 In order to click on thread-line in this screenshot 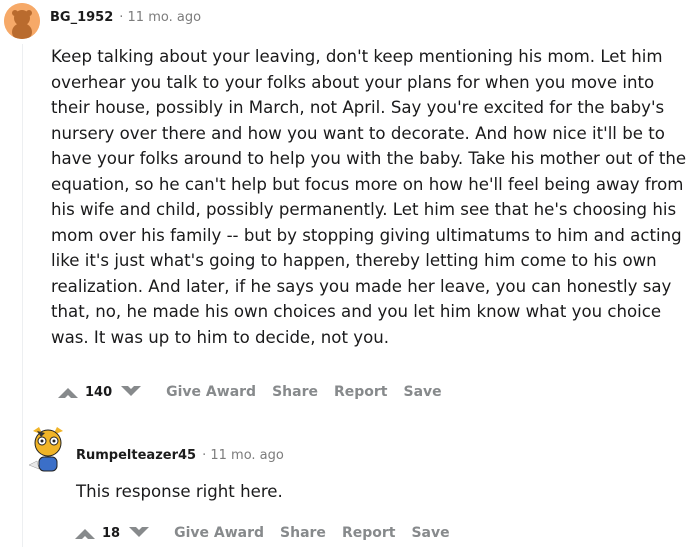, I will do `click(22, 295)`.